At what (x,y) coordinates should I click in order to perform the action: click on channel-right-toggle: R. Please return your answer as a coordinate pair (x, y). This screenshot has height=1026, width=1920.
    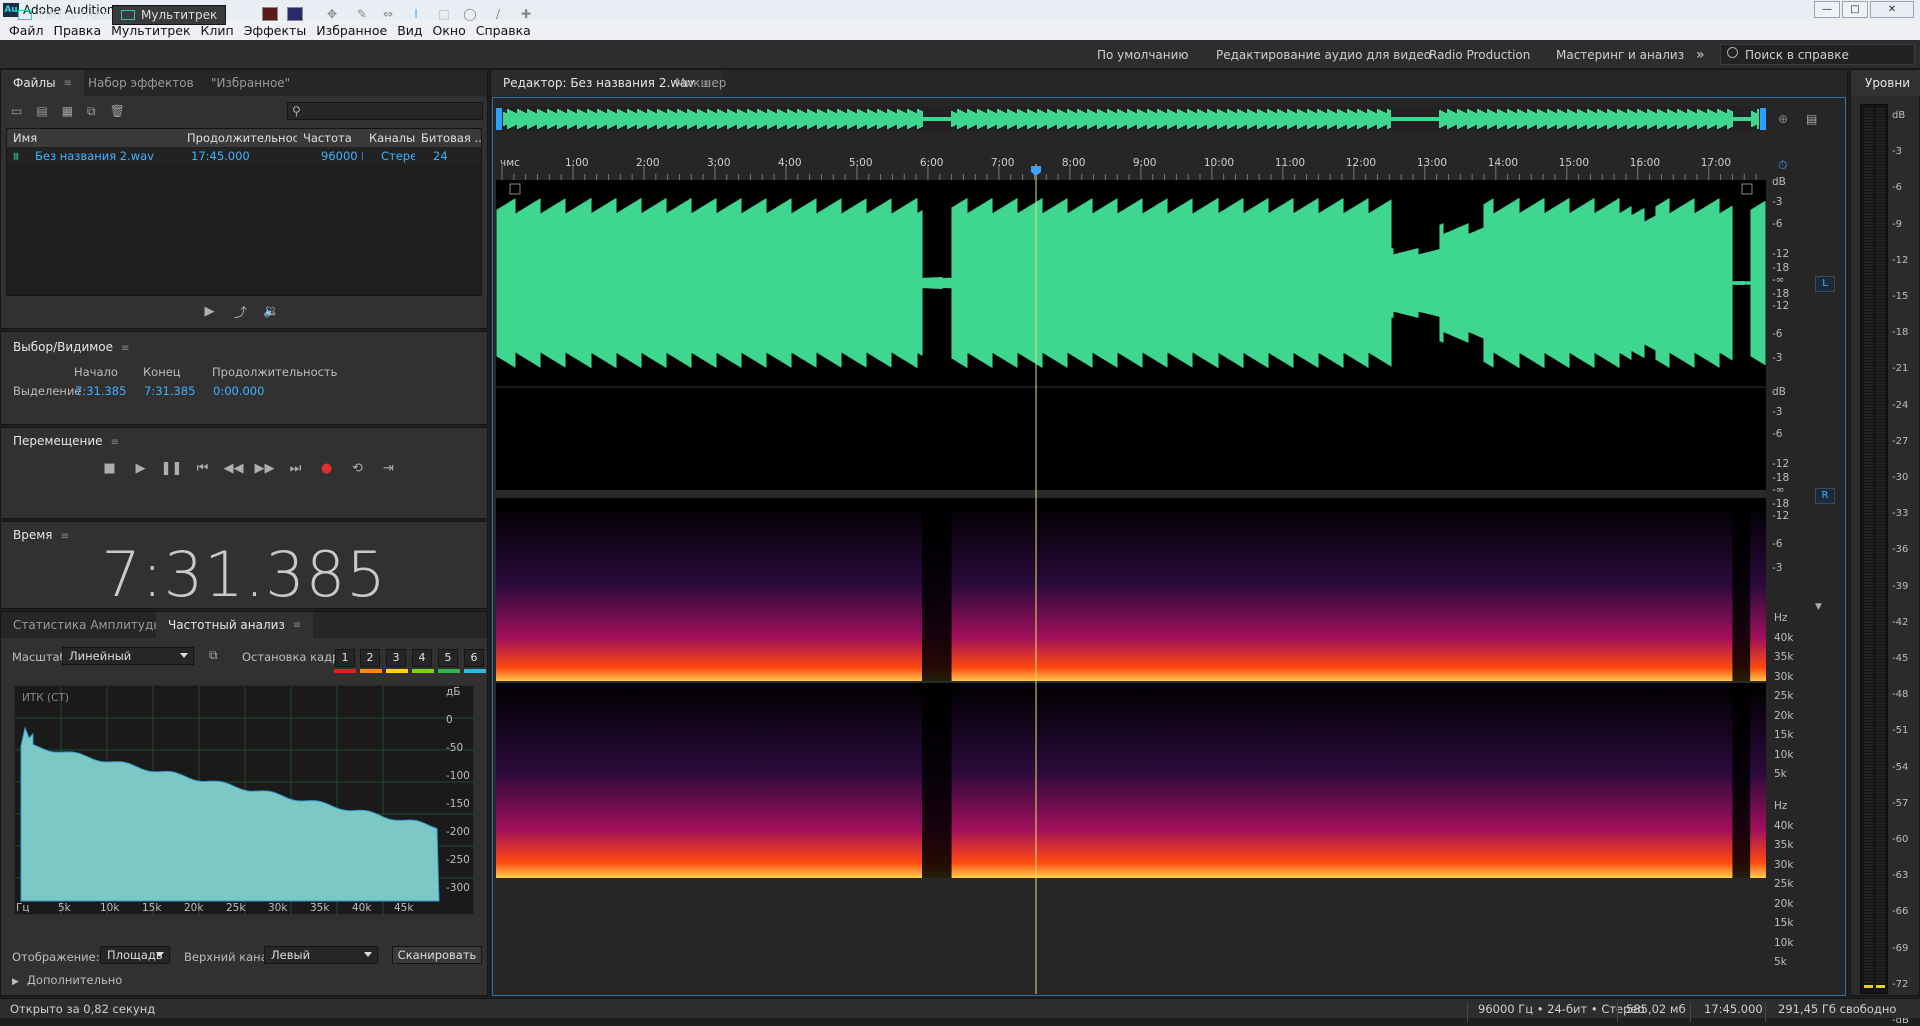
    Looking at the image, I should click on (1825, 496).